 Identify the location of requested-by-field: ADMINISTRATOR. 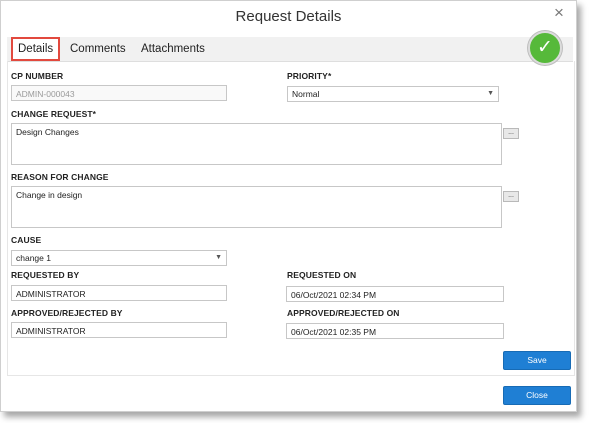
(119, 293).